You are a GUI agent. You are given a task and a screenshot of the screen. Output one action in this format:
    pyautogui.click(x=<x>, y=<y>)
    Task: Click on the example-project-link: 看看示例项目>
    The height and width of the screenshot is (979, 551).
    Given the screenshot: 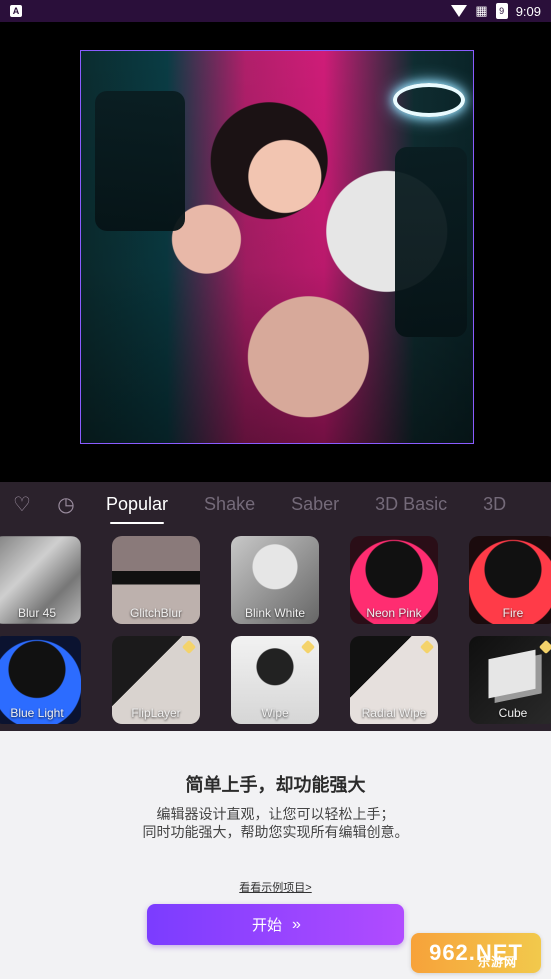 What is the action you would take?
    pyautogui.click(x=275, y=887)
    